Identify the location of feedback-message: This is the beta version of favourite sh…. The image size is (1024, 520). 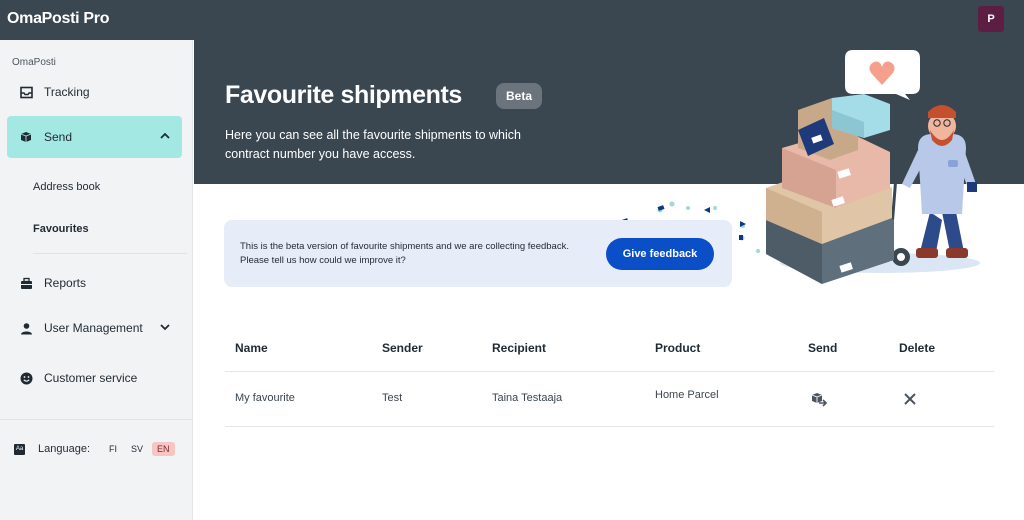
(404, 253).